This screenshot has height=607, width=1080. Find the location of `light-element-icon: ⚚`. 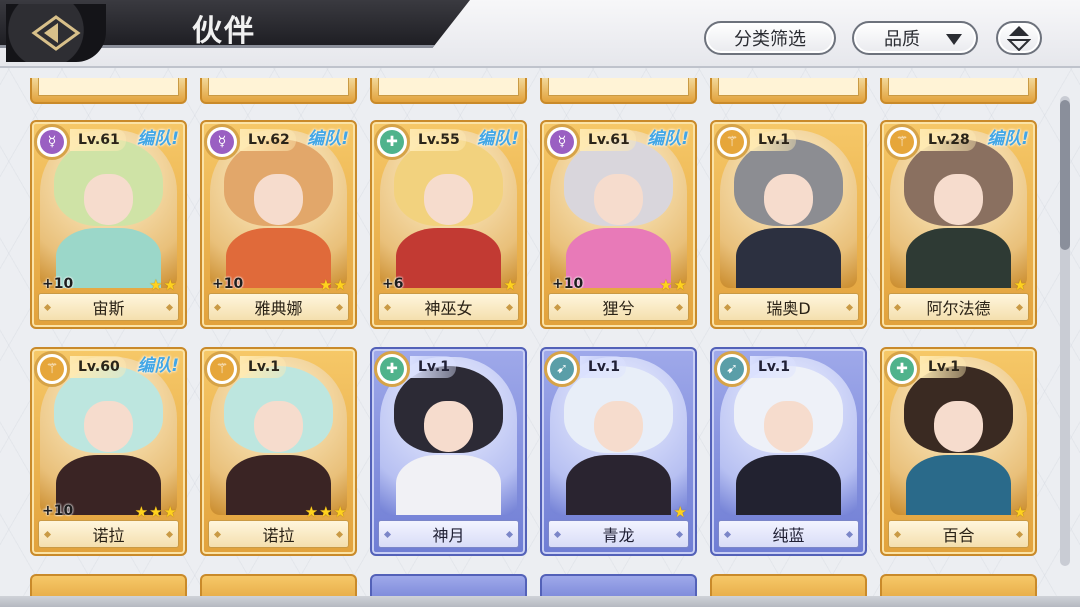

light-element-icon: ⚚ is located at coordinates (732, 142).